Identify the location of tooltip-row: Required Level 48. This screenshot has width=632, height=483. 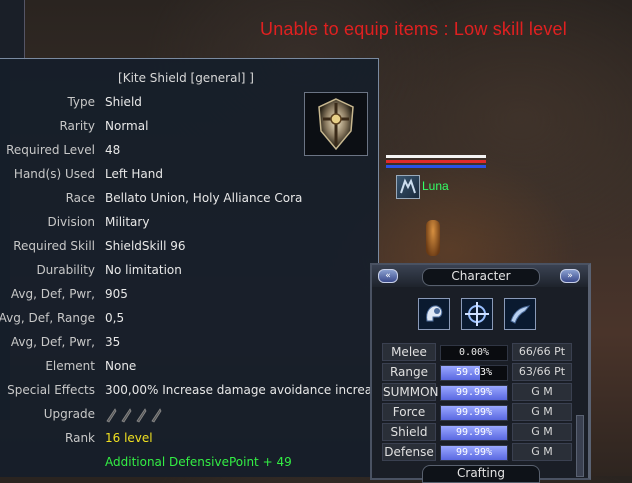
(189, 151).